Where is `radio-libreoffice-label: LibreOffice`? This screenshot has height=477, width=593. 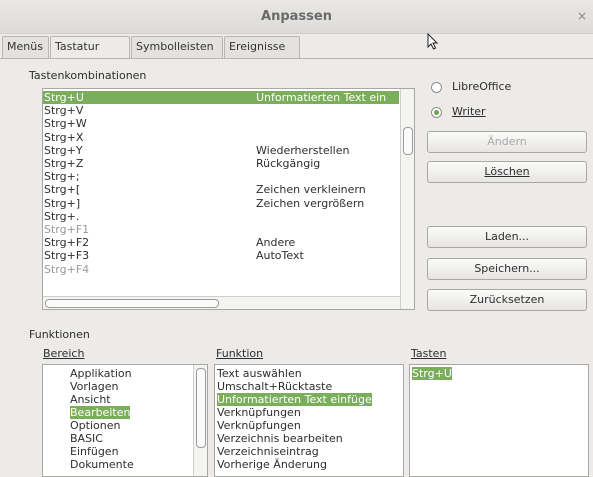
radio-libreoffice-label: LibreOffice is located at coordinates (481, 86).